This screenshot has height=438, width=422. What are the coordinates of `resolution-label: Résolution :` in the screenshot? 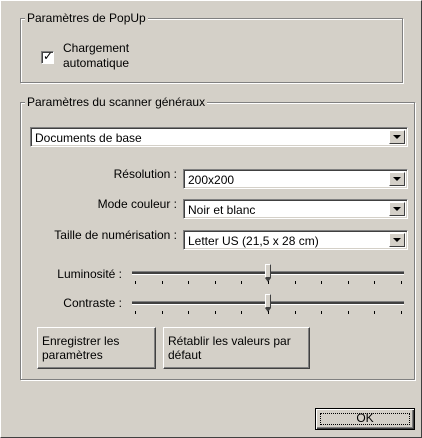 It's located at (145, 174).